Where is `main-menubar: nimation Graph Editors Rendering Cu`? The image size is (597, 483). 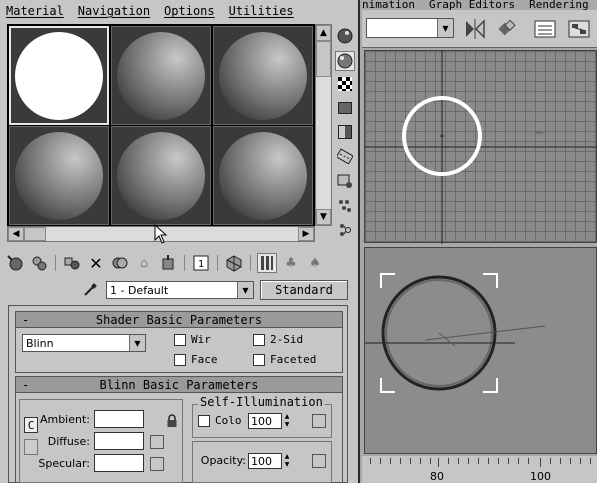
main-menubar: nimation Graph Editors Rendering Cu is located at coordinates (479, 5).